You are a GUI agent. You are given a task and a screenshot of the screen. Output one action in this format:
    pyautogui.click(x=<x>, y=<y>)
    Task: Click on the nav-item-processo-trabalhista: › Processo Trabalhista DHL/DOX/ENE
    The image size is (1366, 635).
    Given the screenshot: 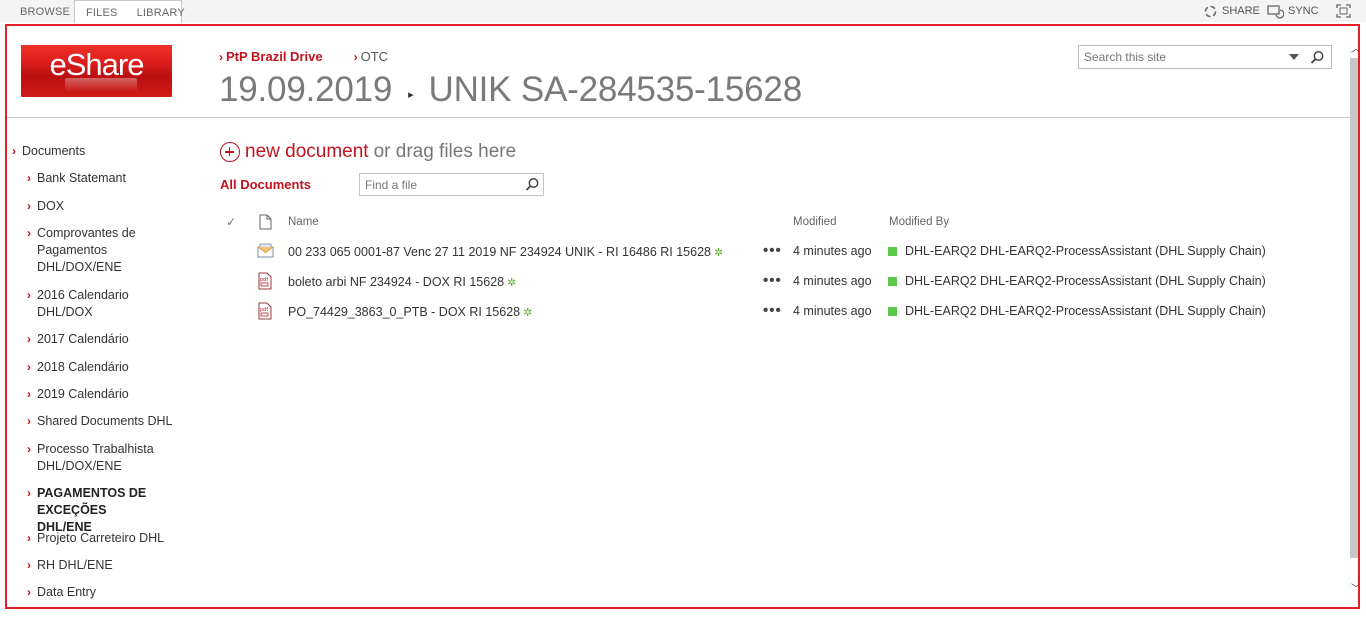 What is the action you would take?
    pyautogui.click(x=94, y=458)
    